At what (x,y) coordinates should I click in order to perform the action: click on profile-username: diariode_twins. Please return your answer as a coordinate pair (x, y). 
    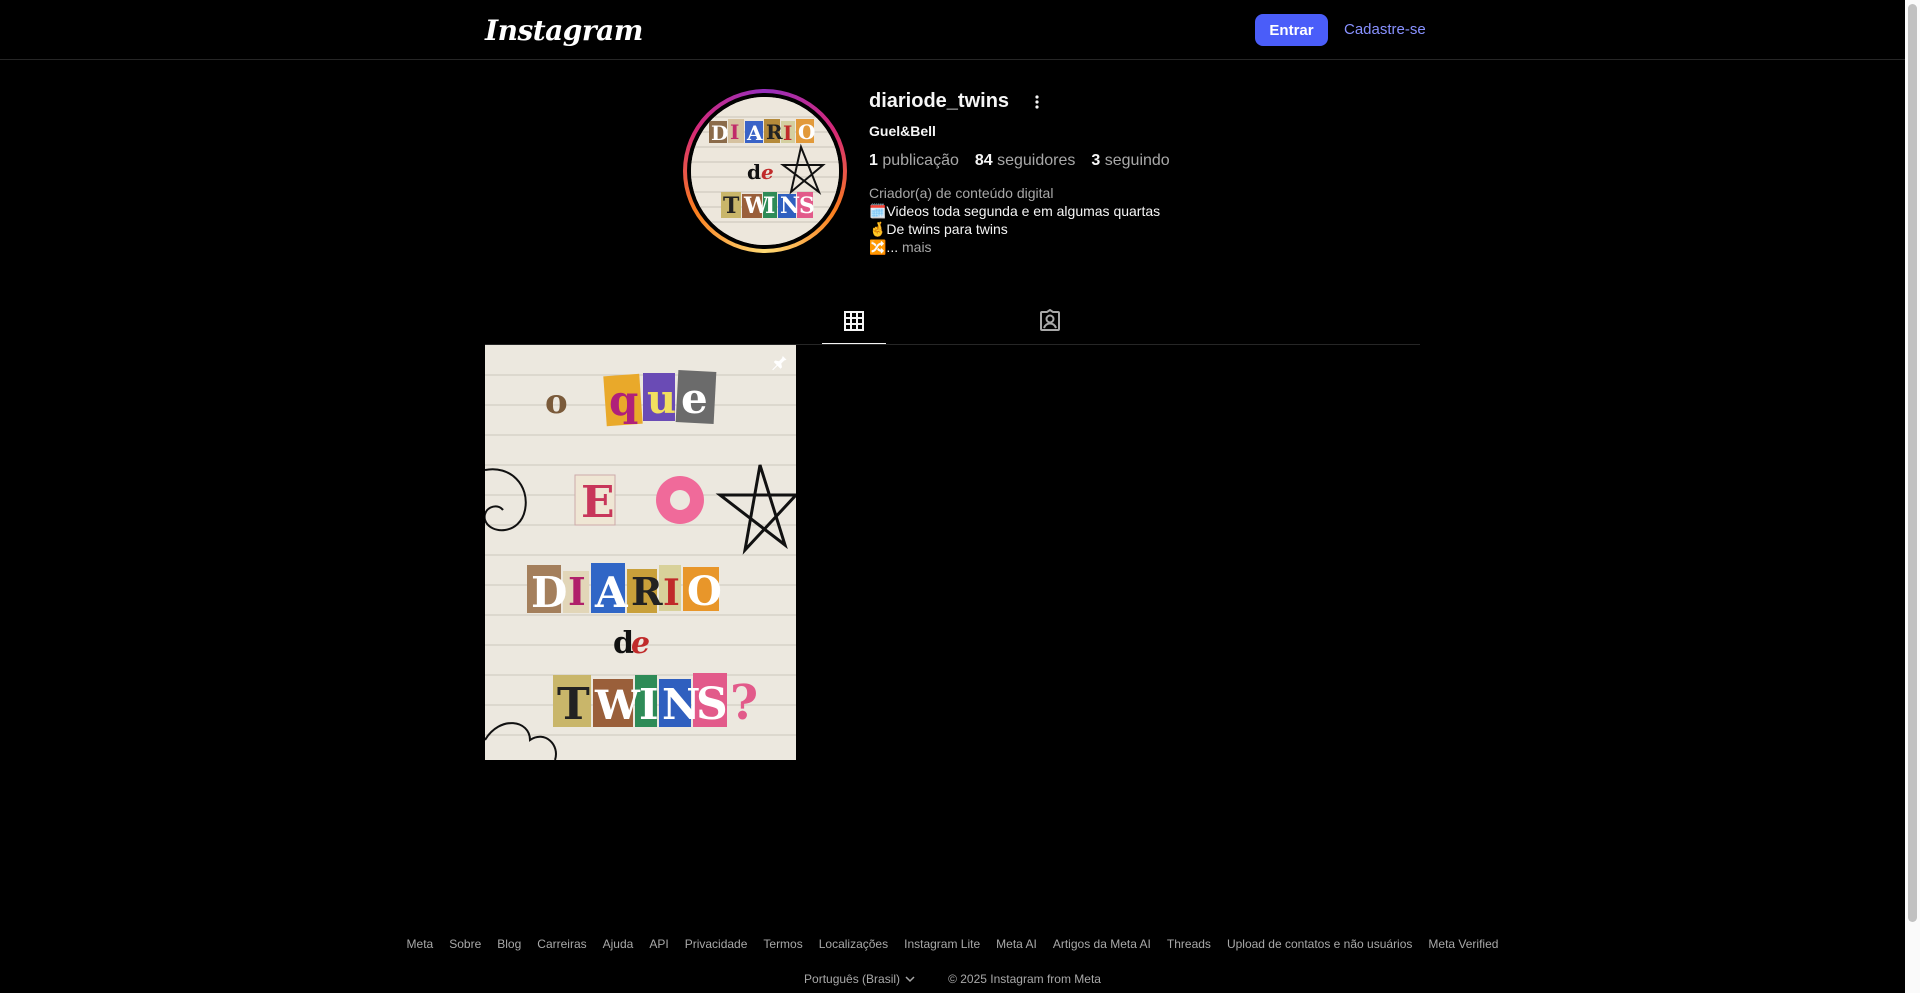
    Looking at the image, I should click on (939, 101).